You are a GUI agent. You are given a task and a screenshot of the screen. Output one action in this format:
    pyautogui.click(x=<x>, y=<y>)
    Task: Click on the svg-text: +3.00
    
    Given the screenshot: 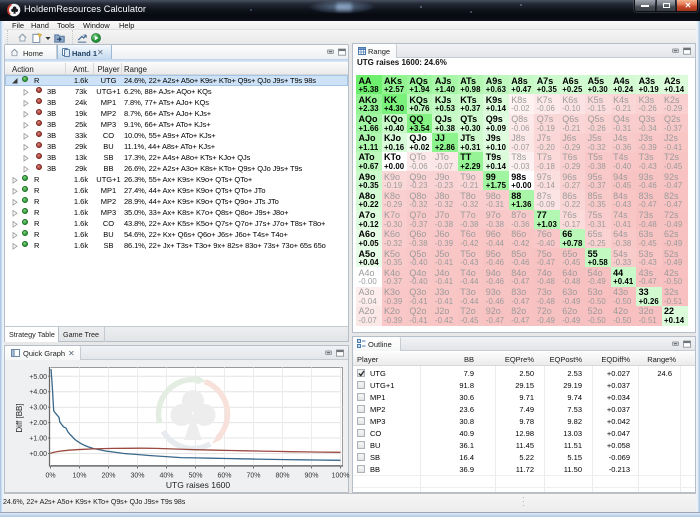 What is the action you would take?
    pyautogui.click(x=38, y=408)
    